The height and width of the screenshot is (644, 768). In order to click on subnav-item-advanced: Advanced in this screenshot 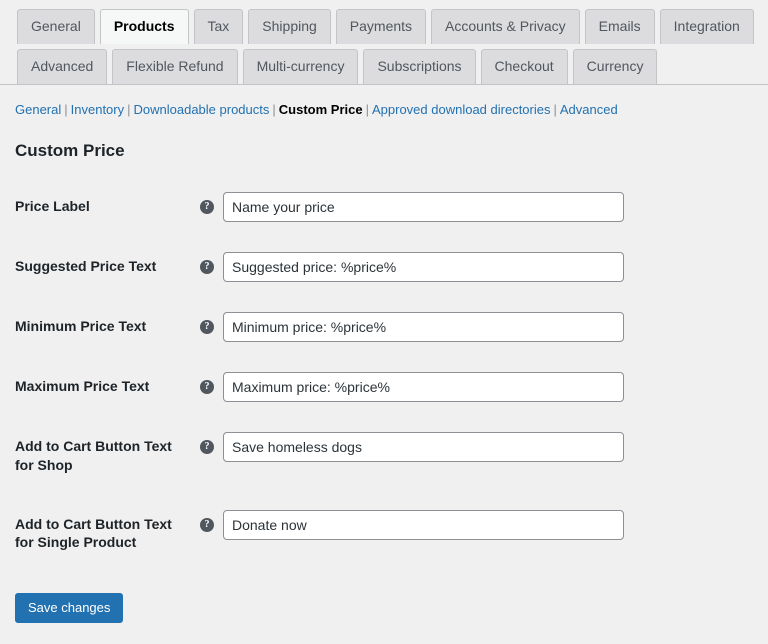, I will do `click(589, 109)`.